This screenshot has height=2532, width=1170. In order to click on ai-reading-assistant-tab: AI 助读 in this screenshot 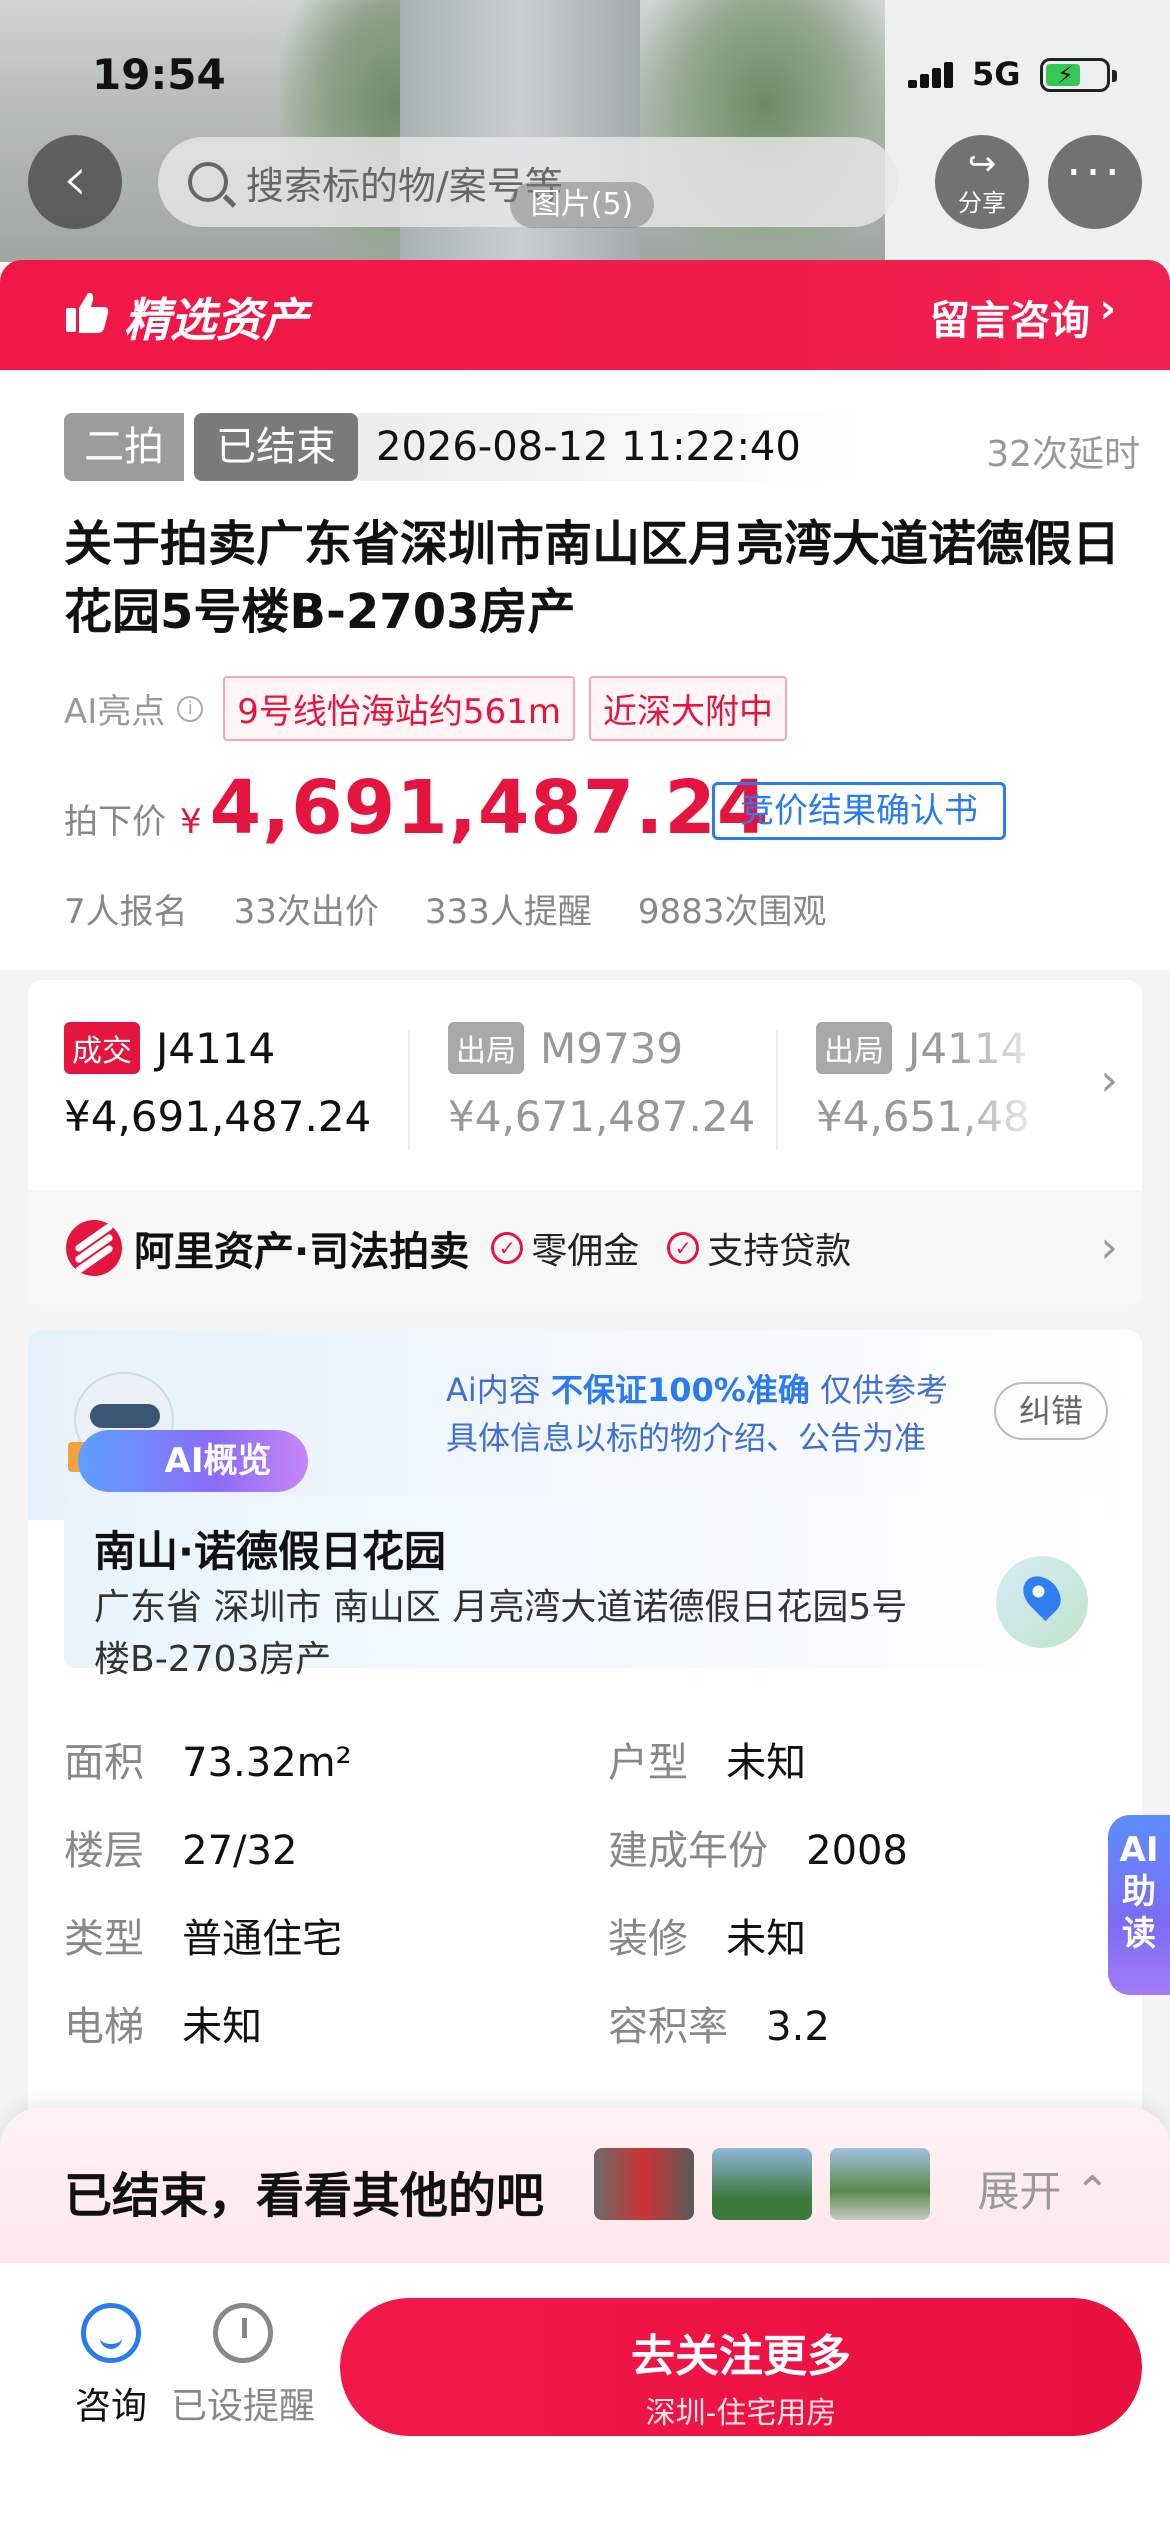, I will do `click(1139, 1905)`.